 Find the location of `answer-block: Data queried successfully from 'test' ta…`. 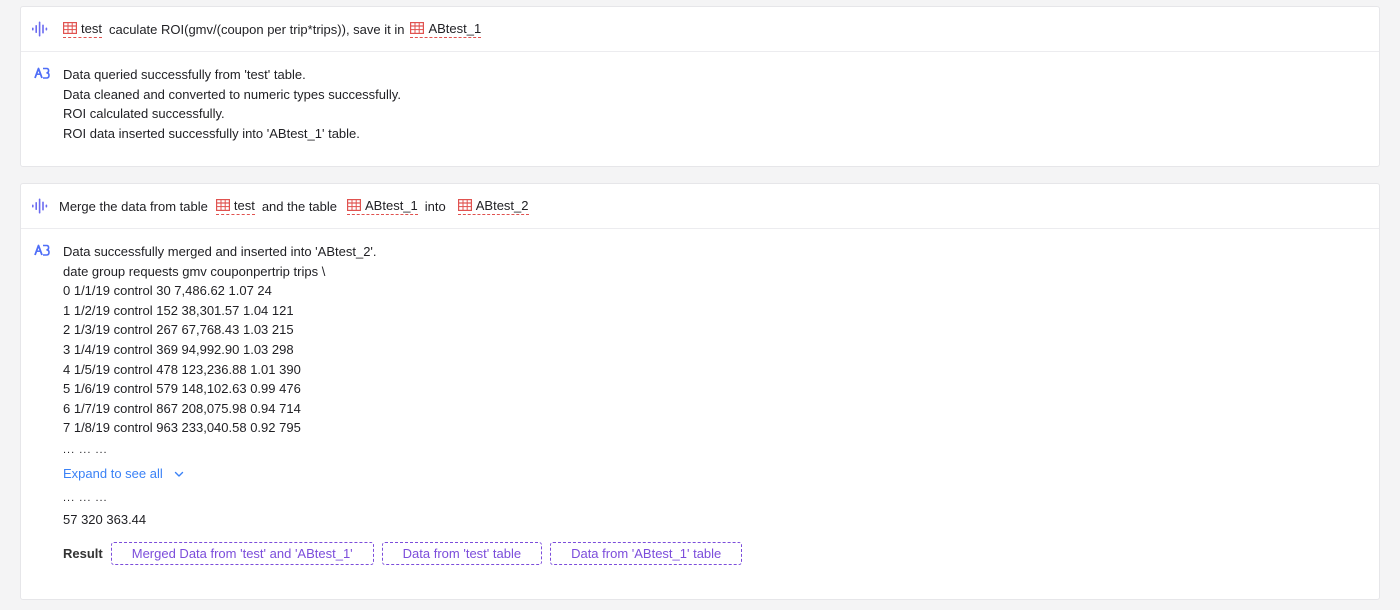

answer-block: Data queried successfully from 'test' ta… is located at coordinates (700, 97).